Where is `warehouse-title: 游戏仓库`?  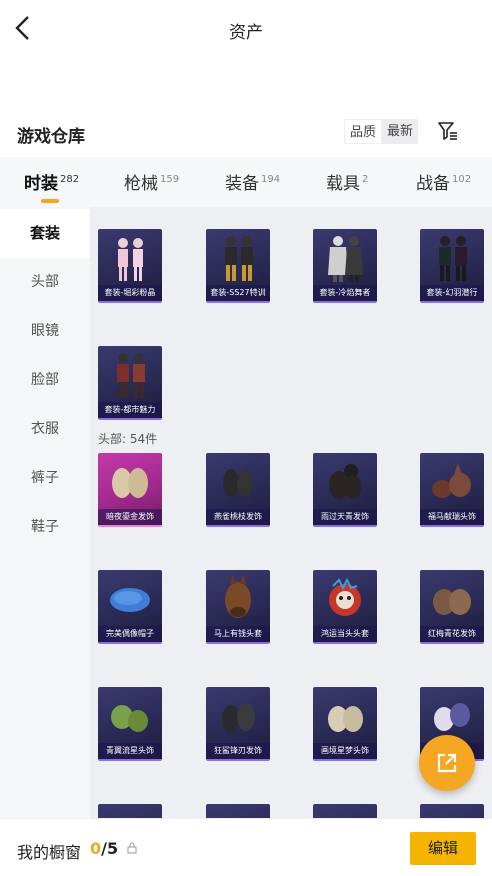 warehouse-title: 游戏仓库 is located at coordinates (51, 137).